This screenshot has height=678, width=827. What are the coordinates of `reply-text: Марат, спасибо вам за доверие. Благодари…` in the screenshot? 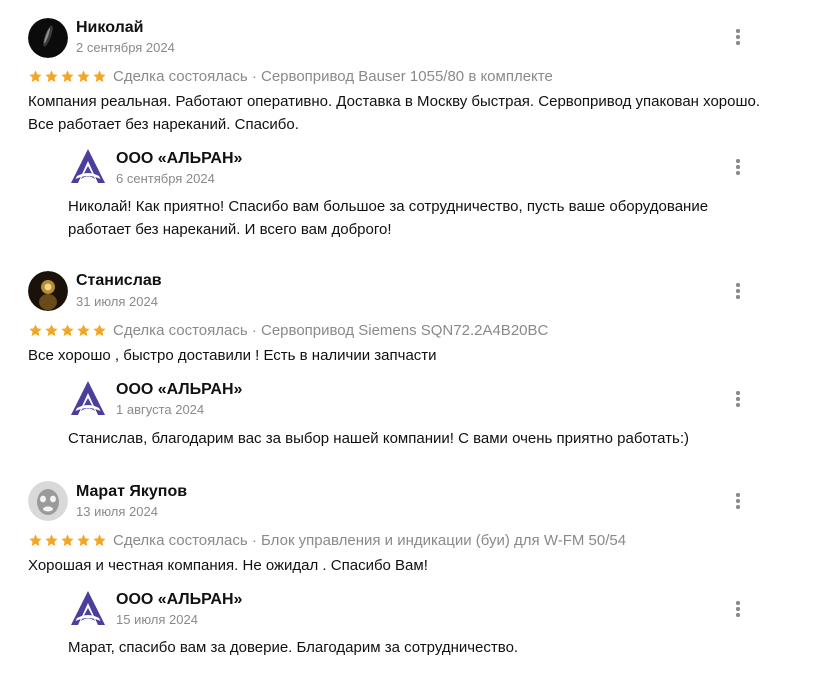 It's located at (293, 647).